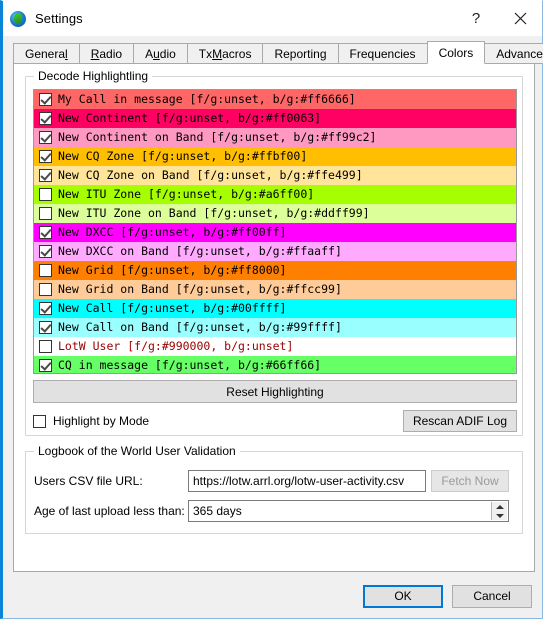 This screenshot has width=543, height=619. Describe the element at coordinates (499, 515) in the screenshot. I see `spinner-down-icon` at that location.